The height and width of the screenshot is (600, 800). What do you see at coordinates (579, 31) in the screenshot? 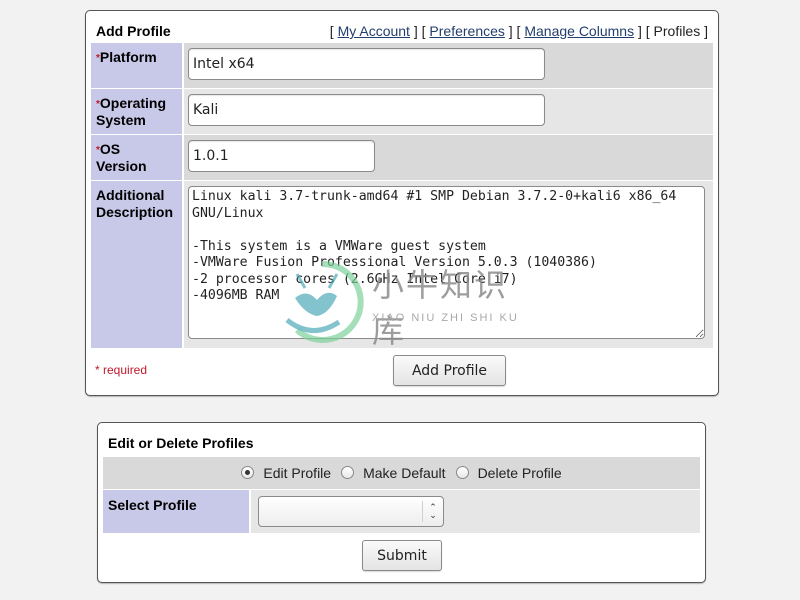
I see `nav-manage-columns-link: Manage Columns` at bounding box center [579, 31].